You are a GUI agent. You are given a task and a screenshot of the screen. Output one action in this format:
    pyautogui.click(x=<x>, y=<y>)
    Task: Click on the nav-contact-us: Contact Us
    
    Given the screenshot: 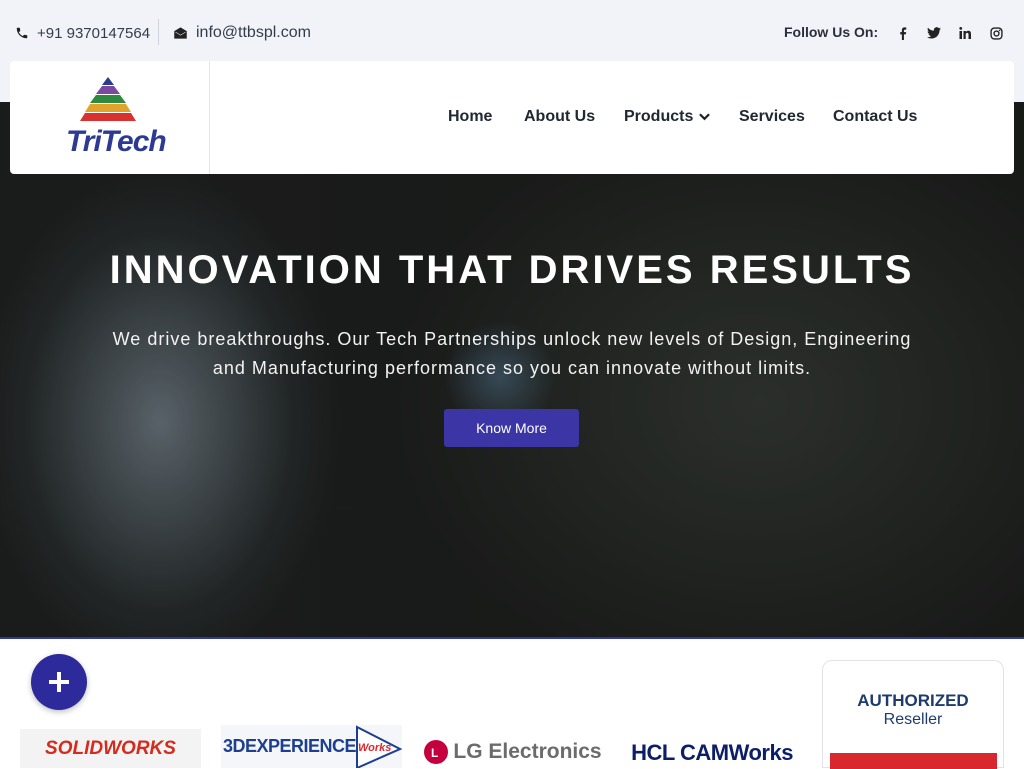 What is the action you would take?
    pyautogui.click(x=875, y=117)
    